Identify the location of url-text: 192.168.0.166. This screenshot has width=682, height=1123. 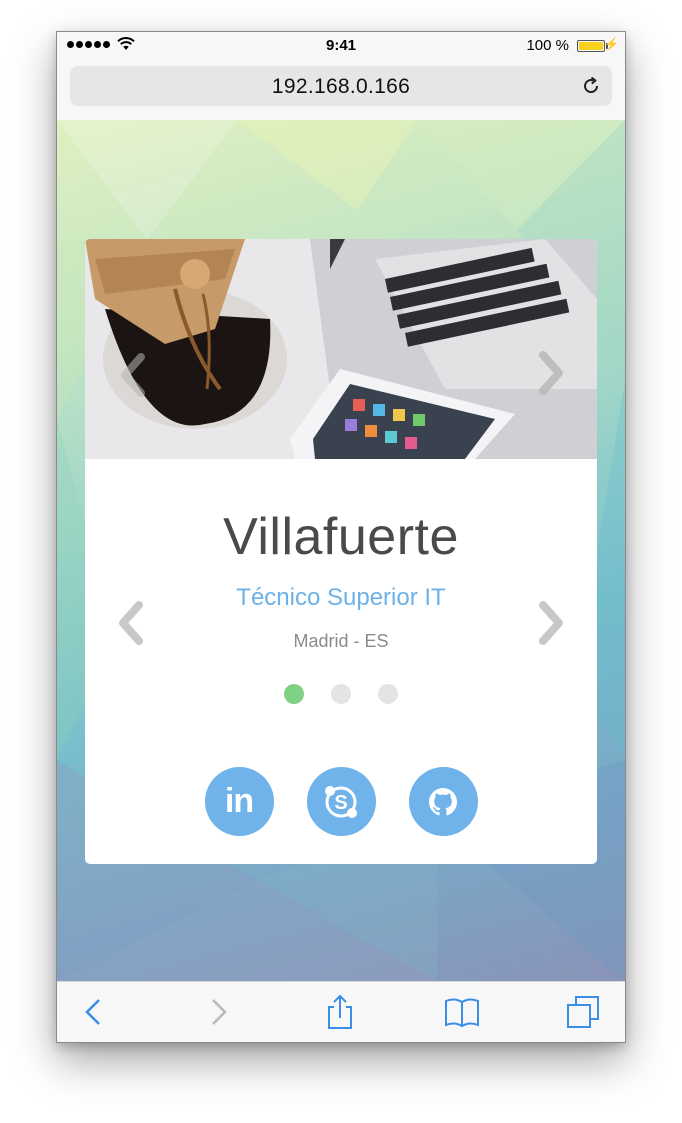
(341, 87).